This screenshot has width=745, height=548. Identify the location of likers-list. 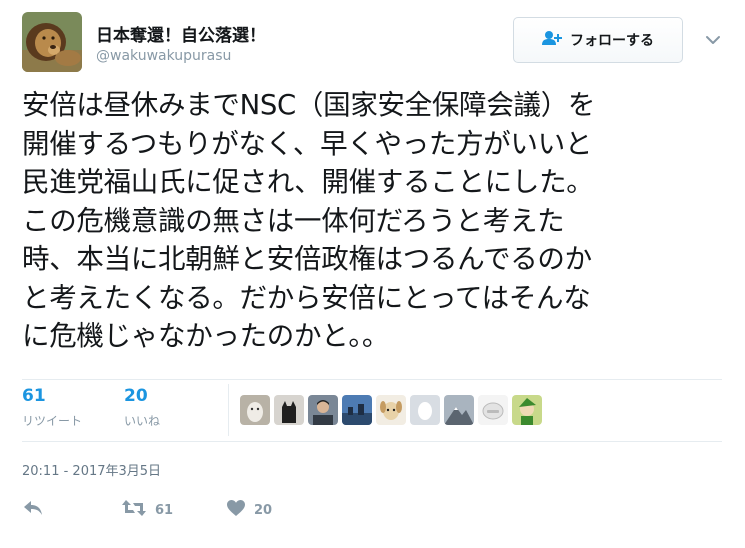
(391, 410).